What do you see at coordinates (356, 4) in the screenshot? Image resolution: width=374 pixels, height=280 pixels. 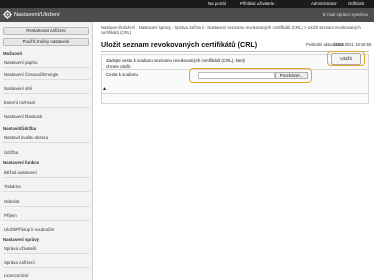 I see `logout-link: Odhlásit` at bounding box center [356, 4].